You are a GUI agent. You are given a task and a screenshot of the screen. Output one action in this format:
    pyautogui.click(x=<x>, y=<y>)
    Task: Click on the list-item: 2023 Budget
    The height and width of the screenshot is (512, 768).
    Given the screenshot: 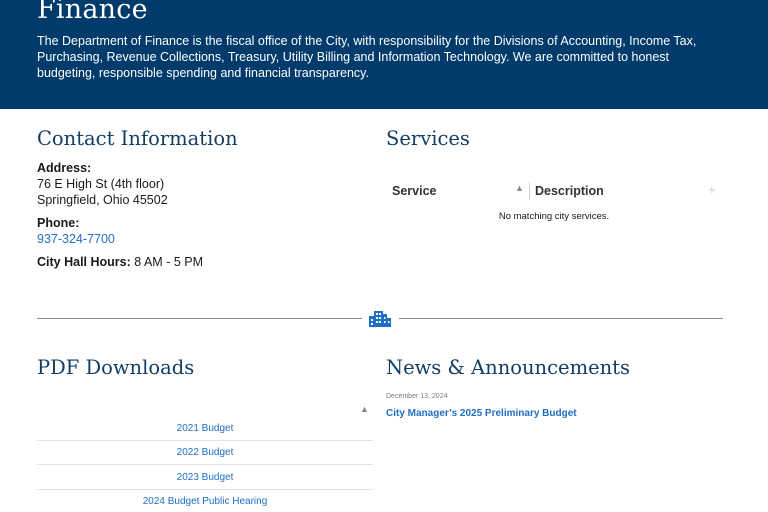 What is the action you would take?
    pyautogui.click(x=205, y=478)
    